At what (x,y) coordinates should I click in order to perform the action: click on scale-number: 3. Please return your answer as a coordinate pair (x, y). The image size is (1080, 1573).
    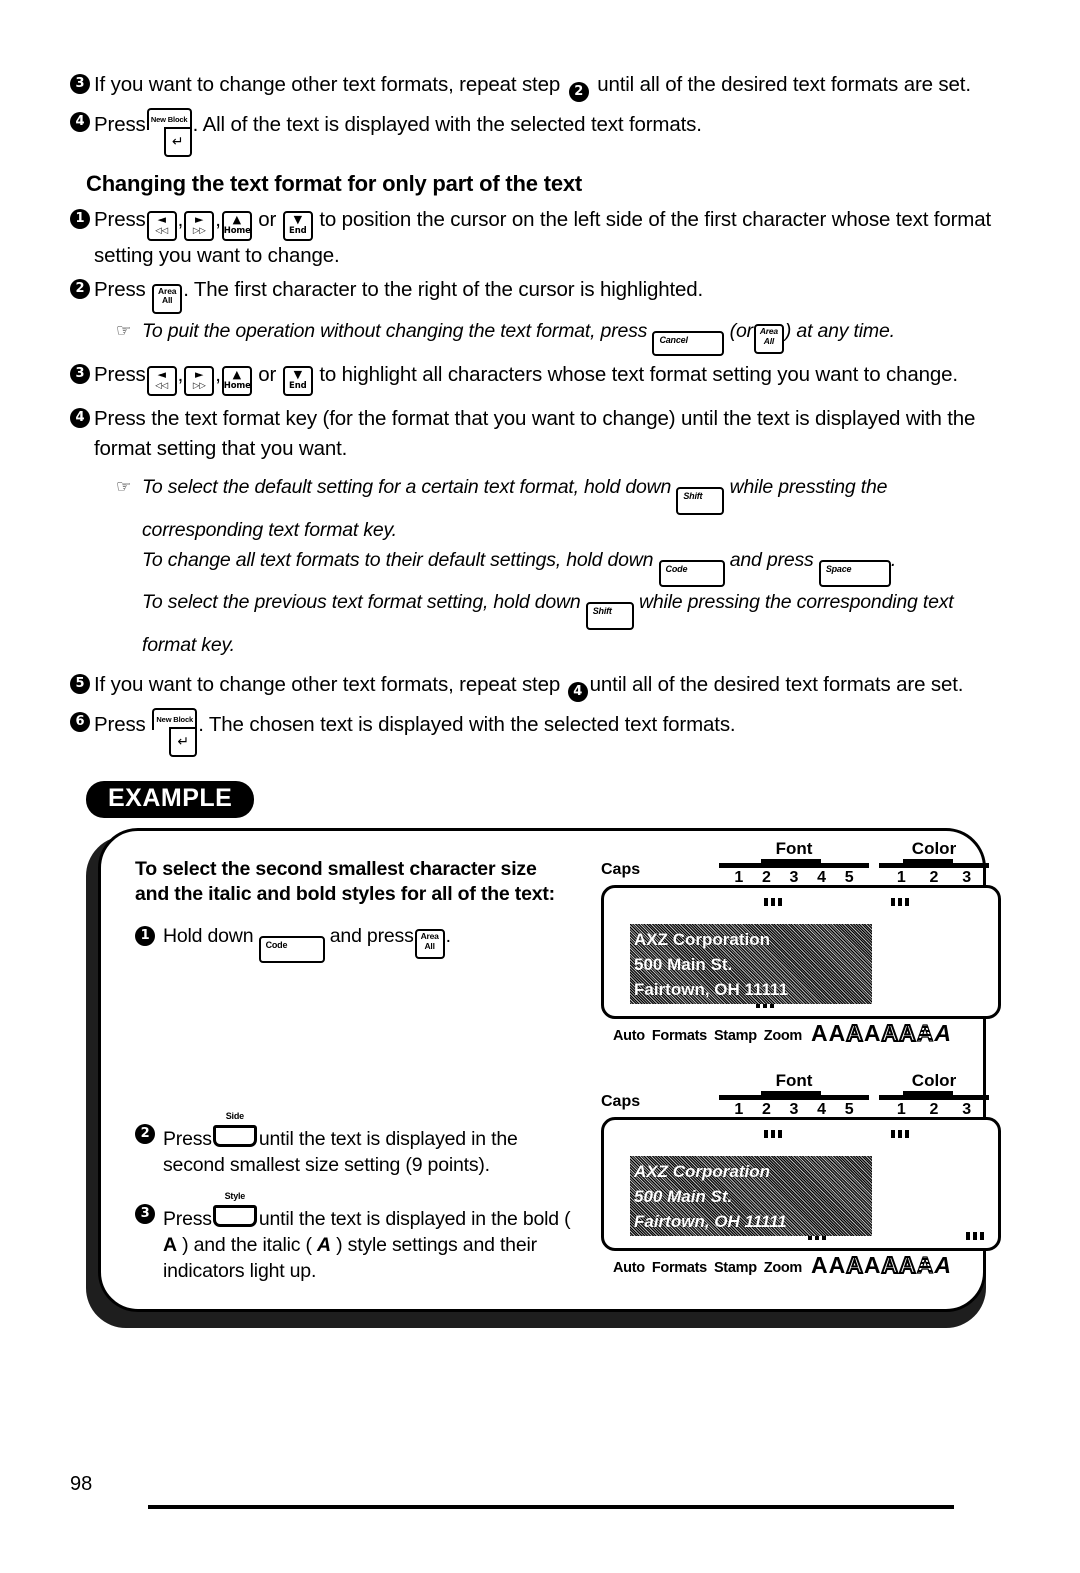
    Looking at the image, I should click on (794, 1109).